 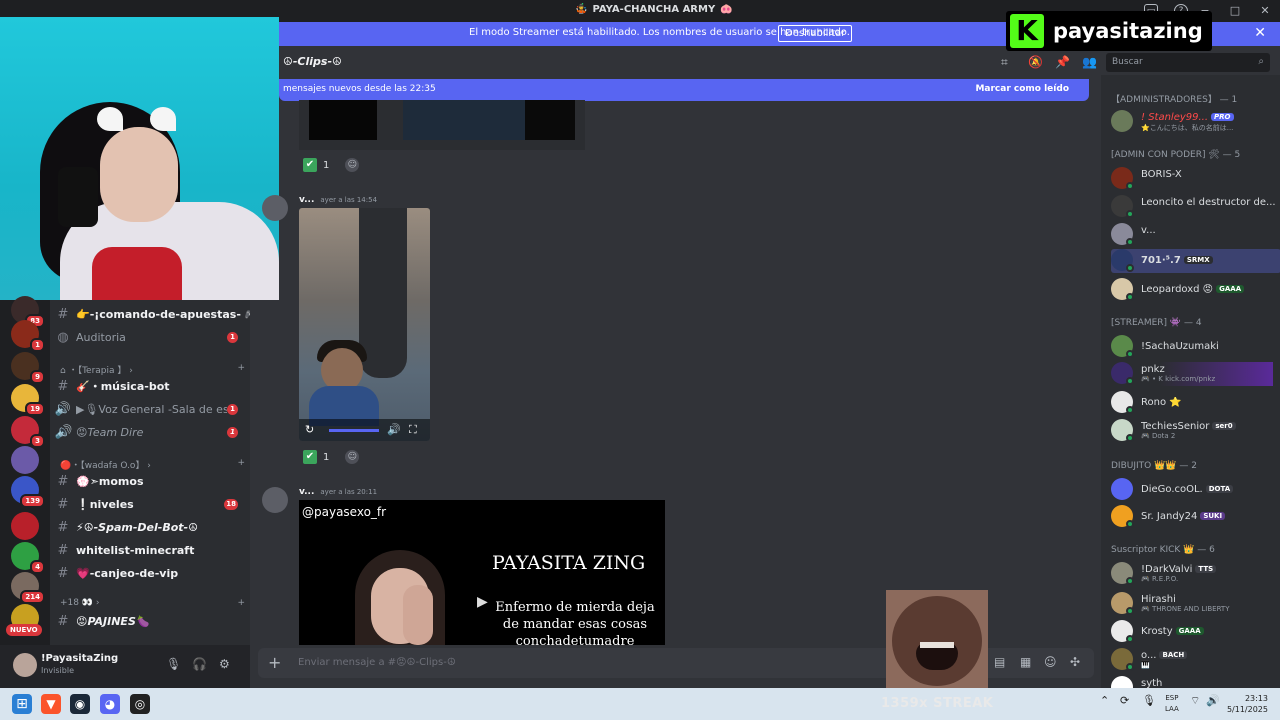 What do you see at coordinates (241, 603) in the screenshot?
I see `add-channel-icon: +` at bounding box center [241, 603].